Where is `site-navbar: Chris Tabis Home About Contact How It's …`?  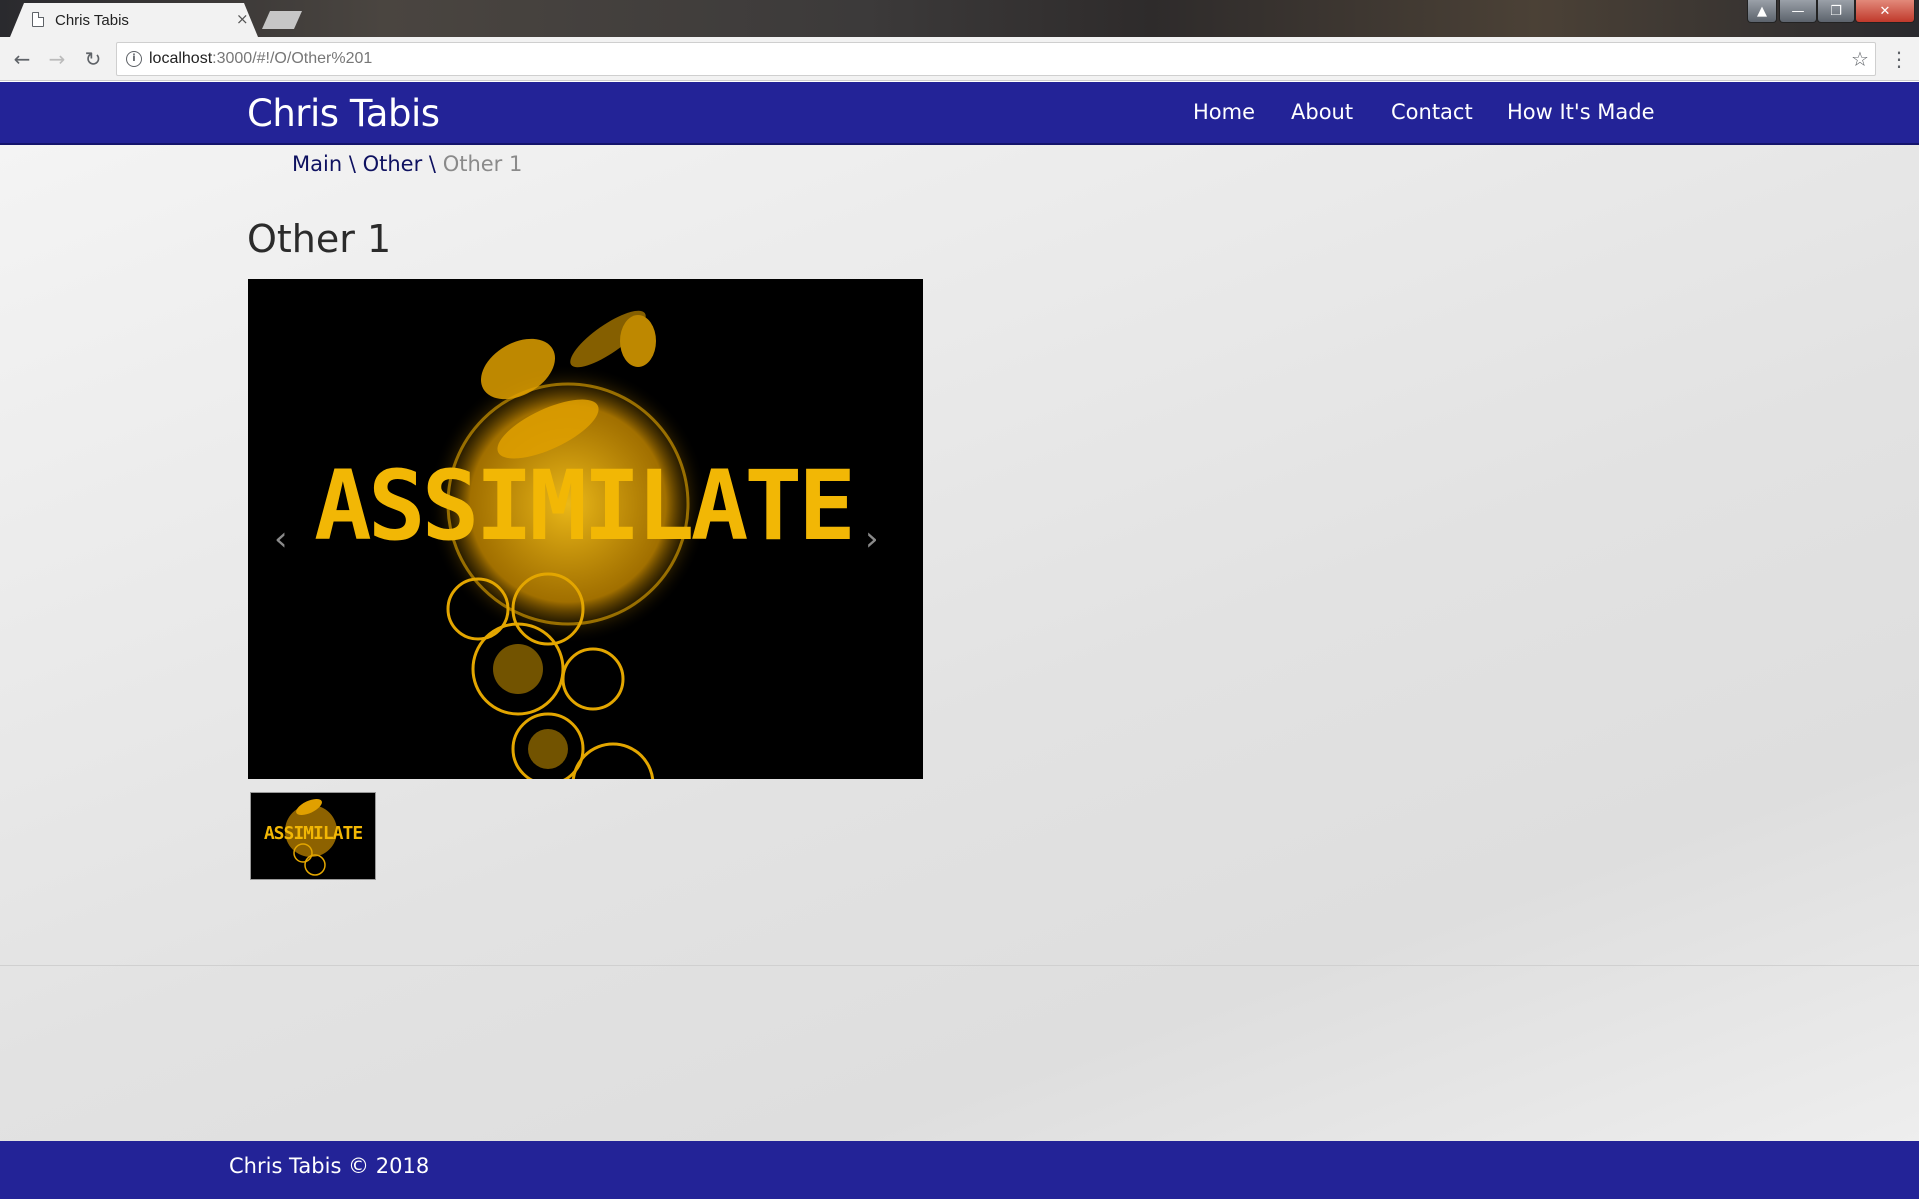
site-navbar: Chris Tabis Home About Contact How It's … is located at coordinates (959, 113).